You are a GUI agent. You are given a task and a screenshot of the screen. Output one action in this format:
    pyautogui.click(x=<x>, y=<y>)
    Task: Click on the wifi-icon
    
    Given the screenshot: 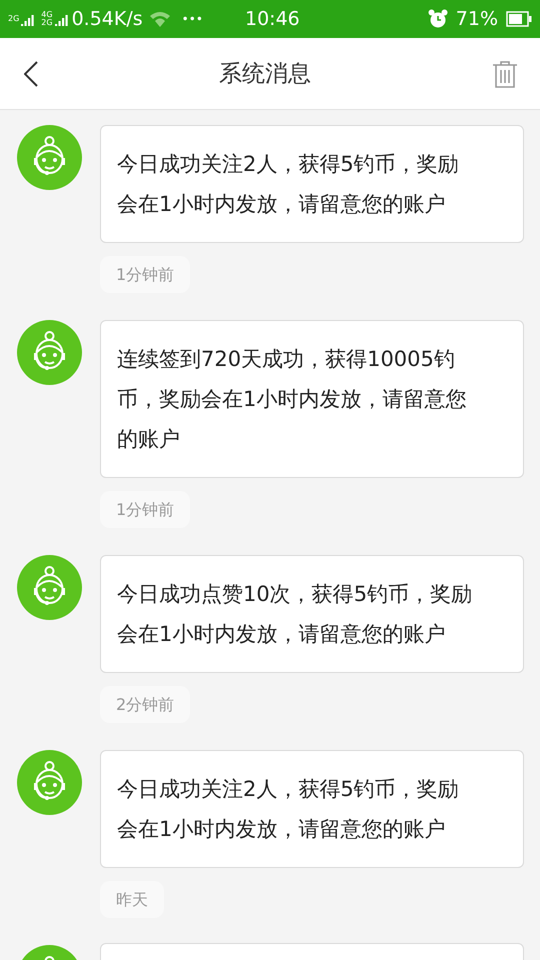 What is the action you would take?
    pyautogui.click(x=160, y=19)
    